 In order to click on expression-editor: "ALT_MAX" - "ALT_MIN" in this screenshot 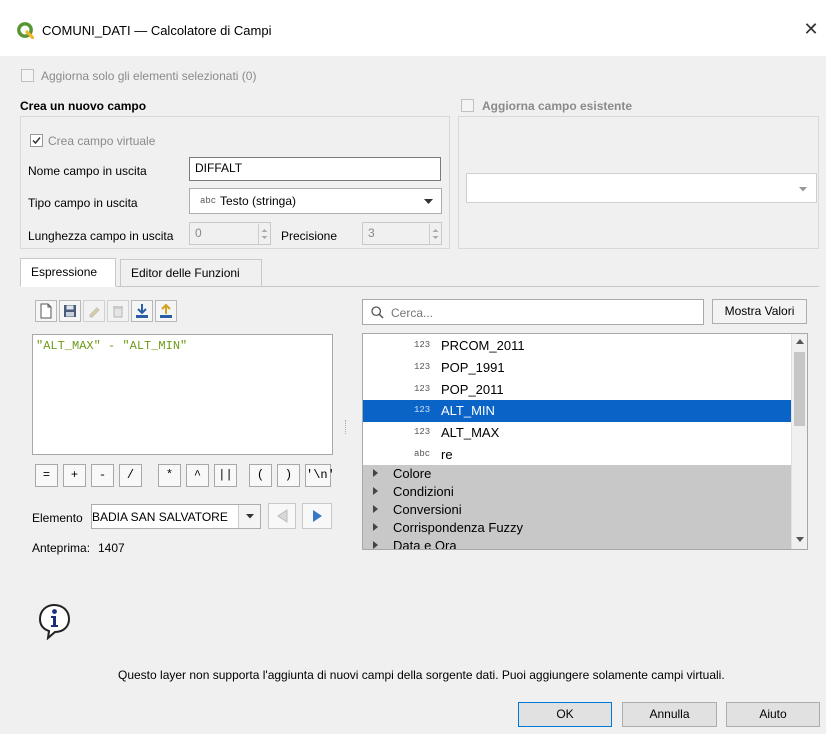, I will do `click(182, 394)`.